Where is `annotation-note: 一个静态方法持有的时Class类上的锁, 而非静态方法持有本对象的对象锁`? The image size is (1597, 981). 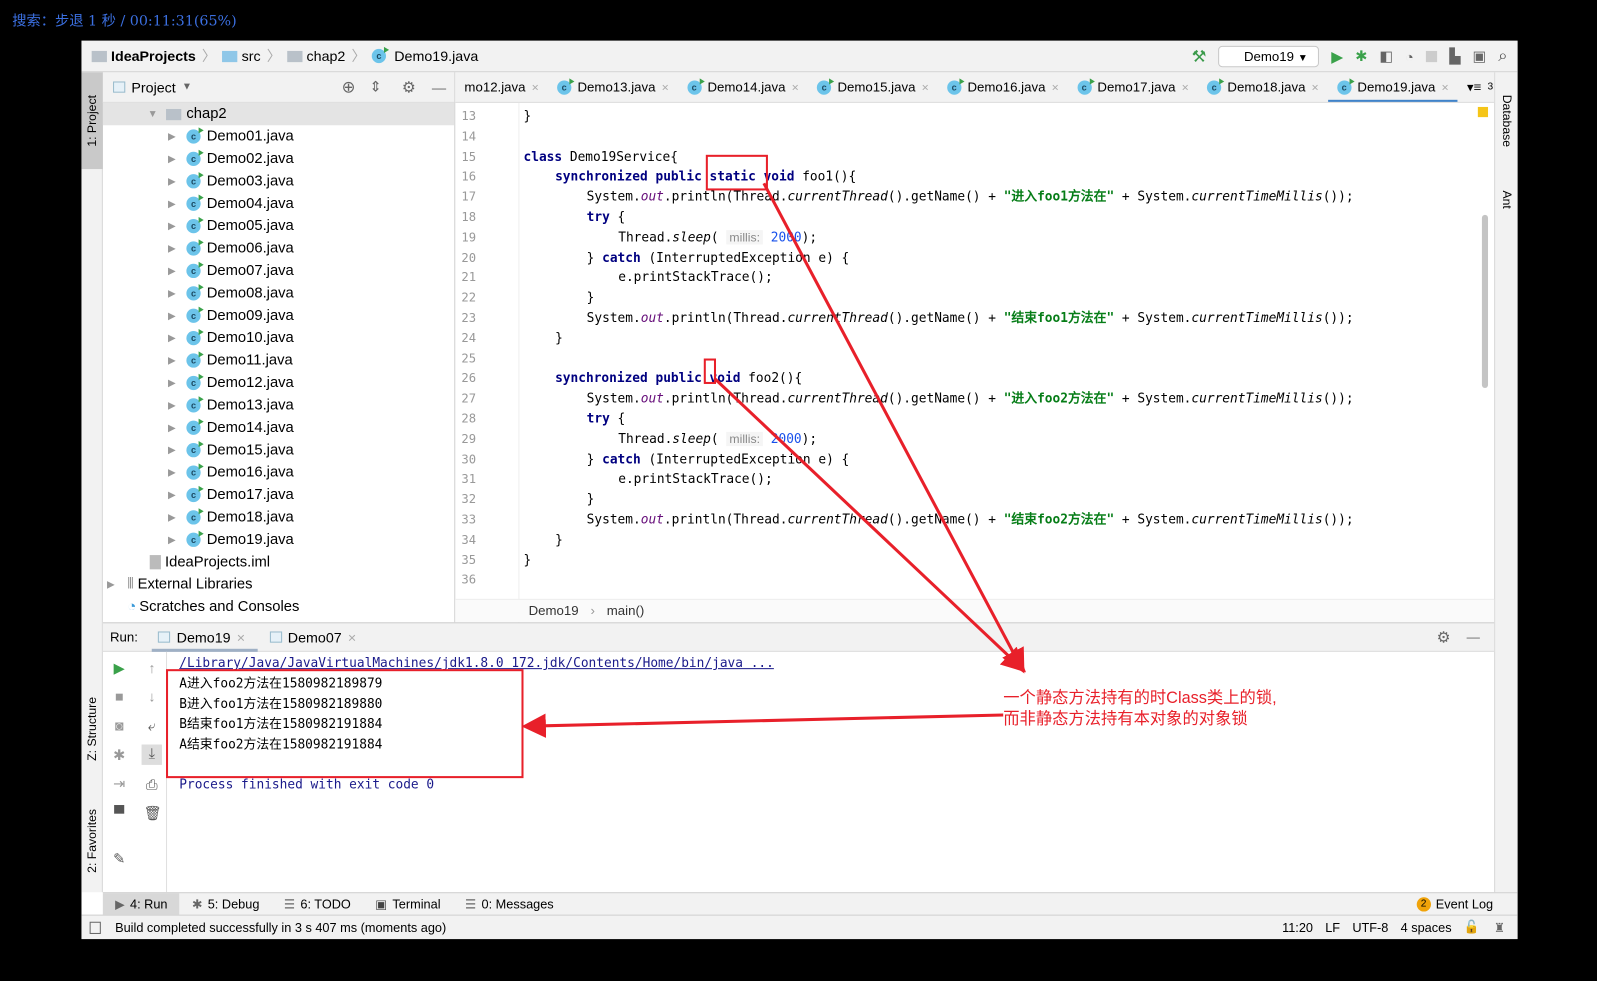
annotation-note: 一个静态方法持有的时Class类上的锁, 而非静态方法持有本对象的对象锁 is located at coordinates (1139, 708).